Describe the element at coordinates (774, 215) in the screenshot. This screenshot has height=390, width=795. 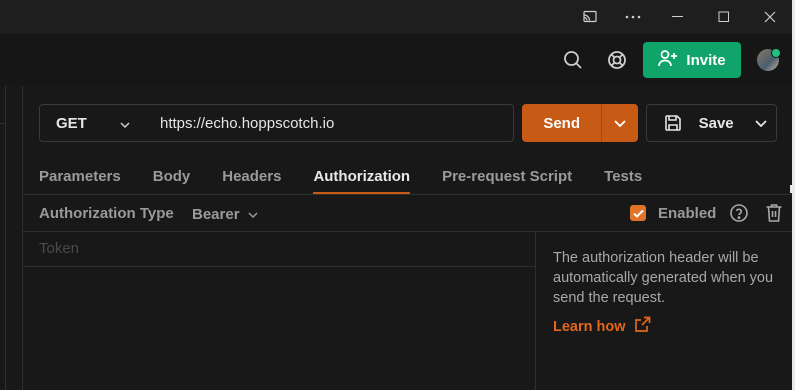
I see `delete-icon` at that location.